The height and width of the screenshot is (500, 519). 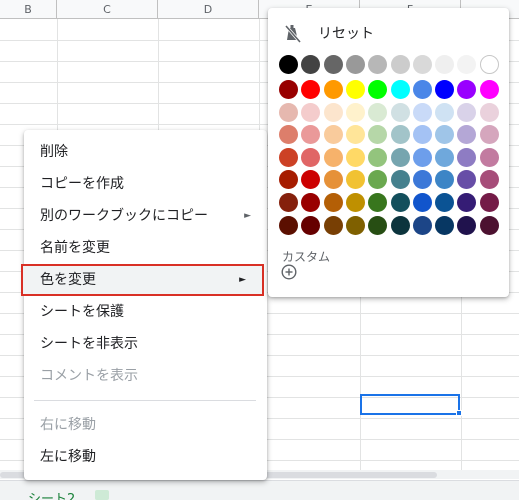 I want to click on fill-handle, so click(x=459, y=413).